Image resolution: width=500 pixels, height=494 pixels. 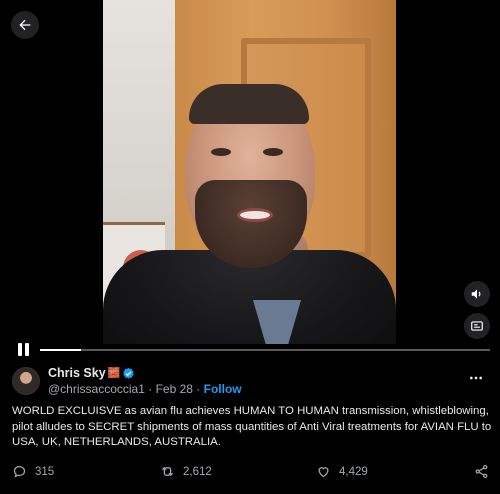 I want to click on post-meta: @chrissaccoccia1 · Feb 28 · Follow, so click(x=145, y=389).